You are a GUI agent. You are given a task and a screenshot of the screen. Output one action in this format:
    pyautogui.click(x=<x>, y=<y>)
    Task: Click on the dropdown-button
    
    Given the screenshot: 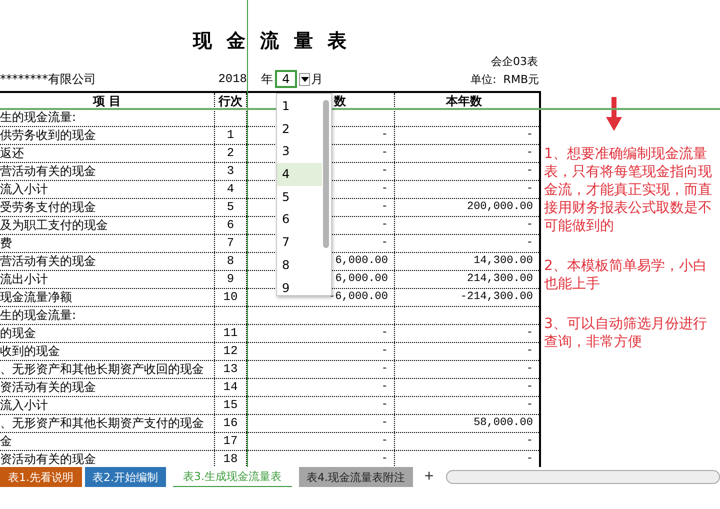 What is the action you would take?
    pyautogui.click(x=304, y=79)
    